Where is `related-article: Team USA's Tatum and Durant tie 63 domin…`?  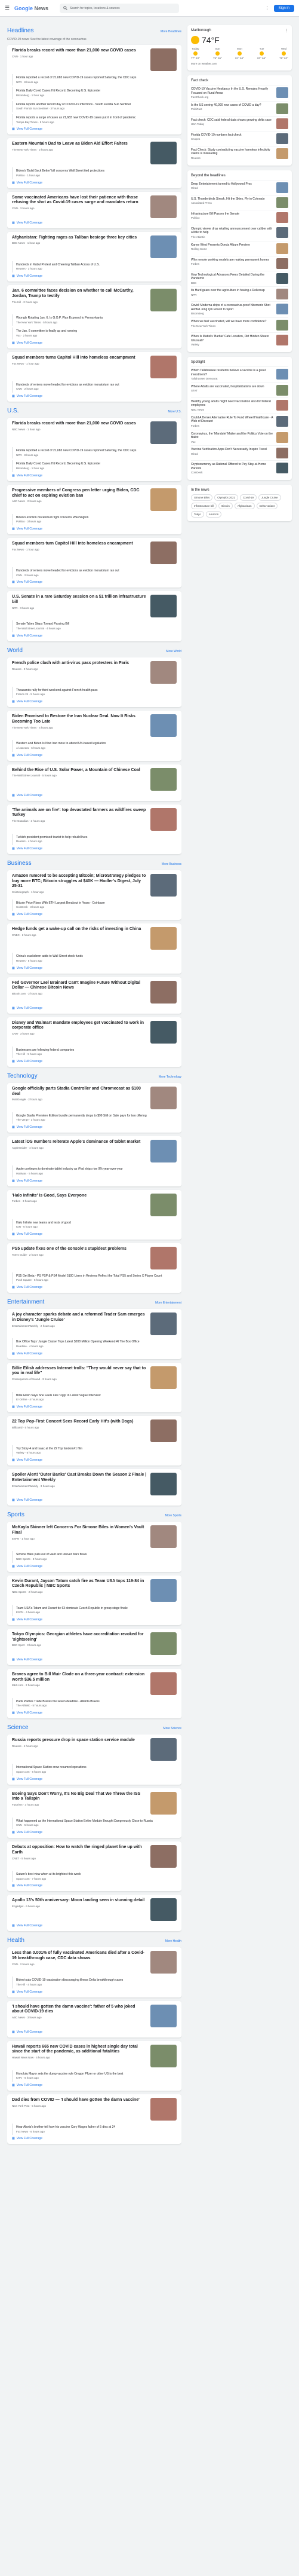
related-article: Team USA's Tatum and Durant tie 63 domin… is located at coordinates (94, 1610).